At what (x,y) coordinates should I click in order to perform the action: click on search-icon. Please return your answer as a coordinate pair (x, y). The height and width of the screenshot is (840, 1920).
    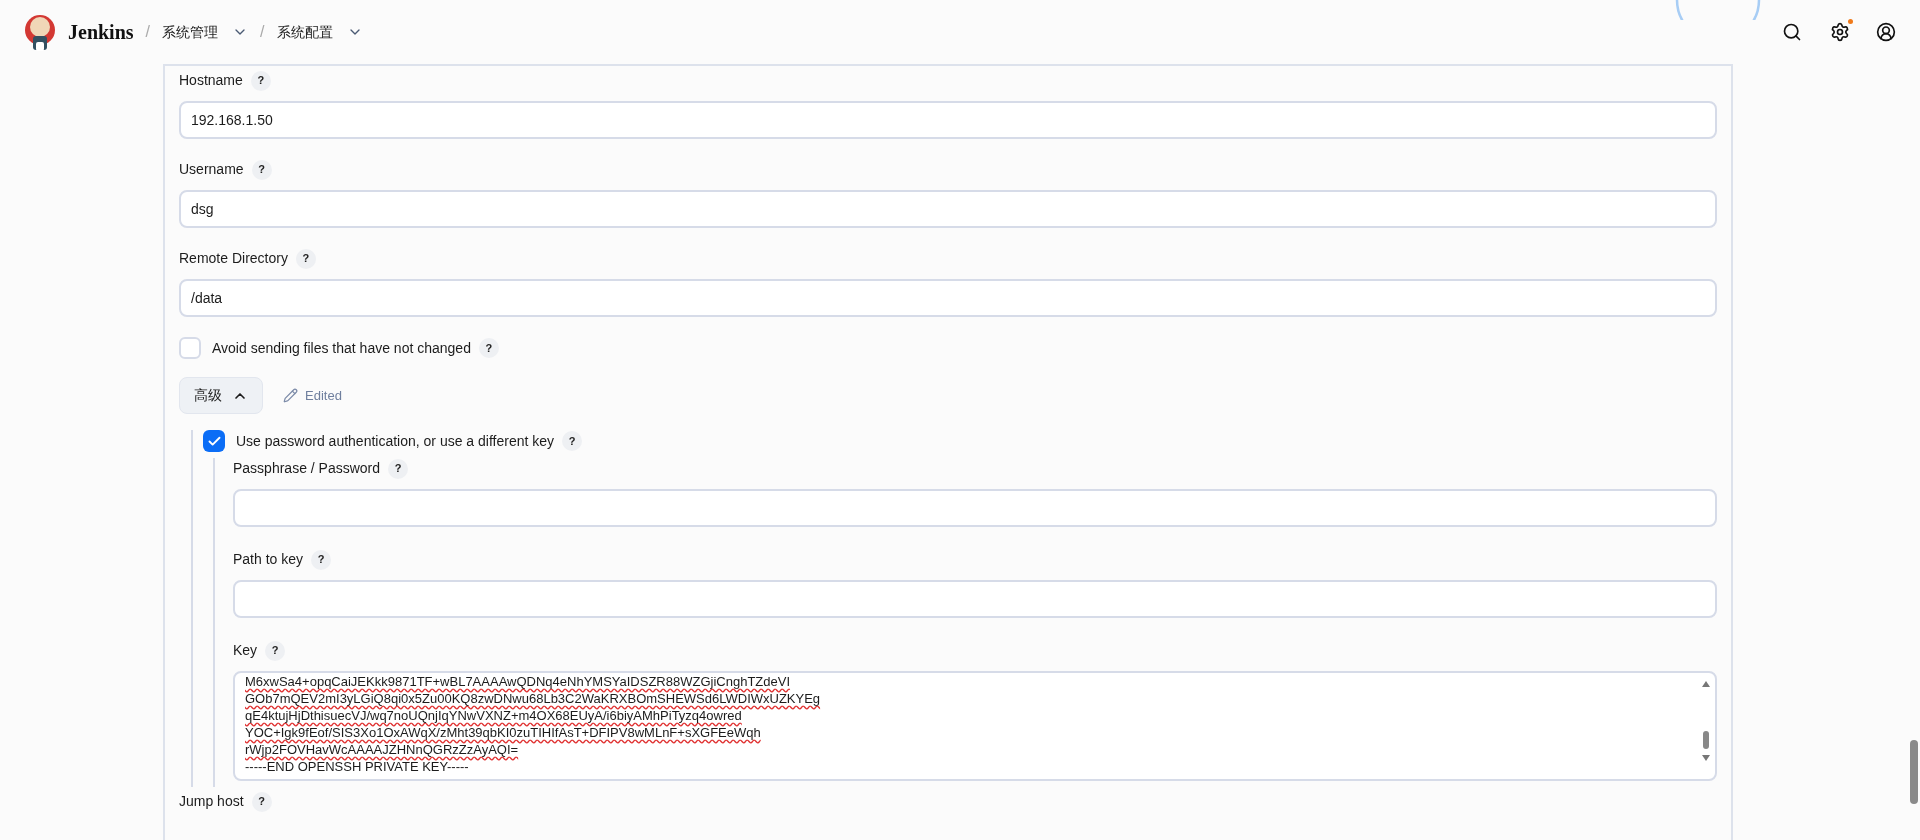
    Looking at the image, I should click on (1792, 32).